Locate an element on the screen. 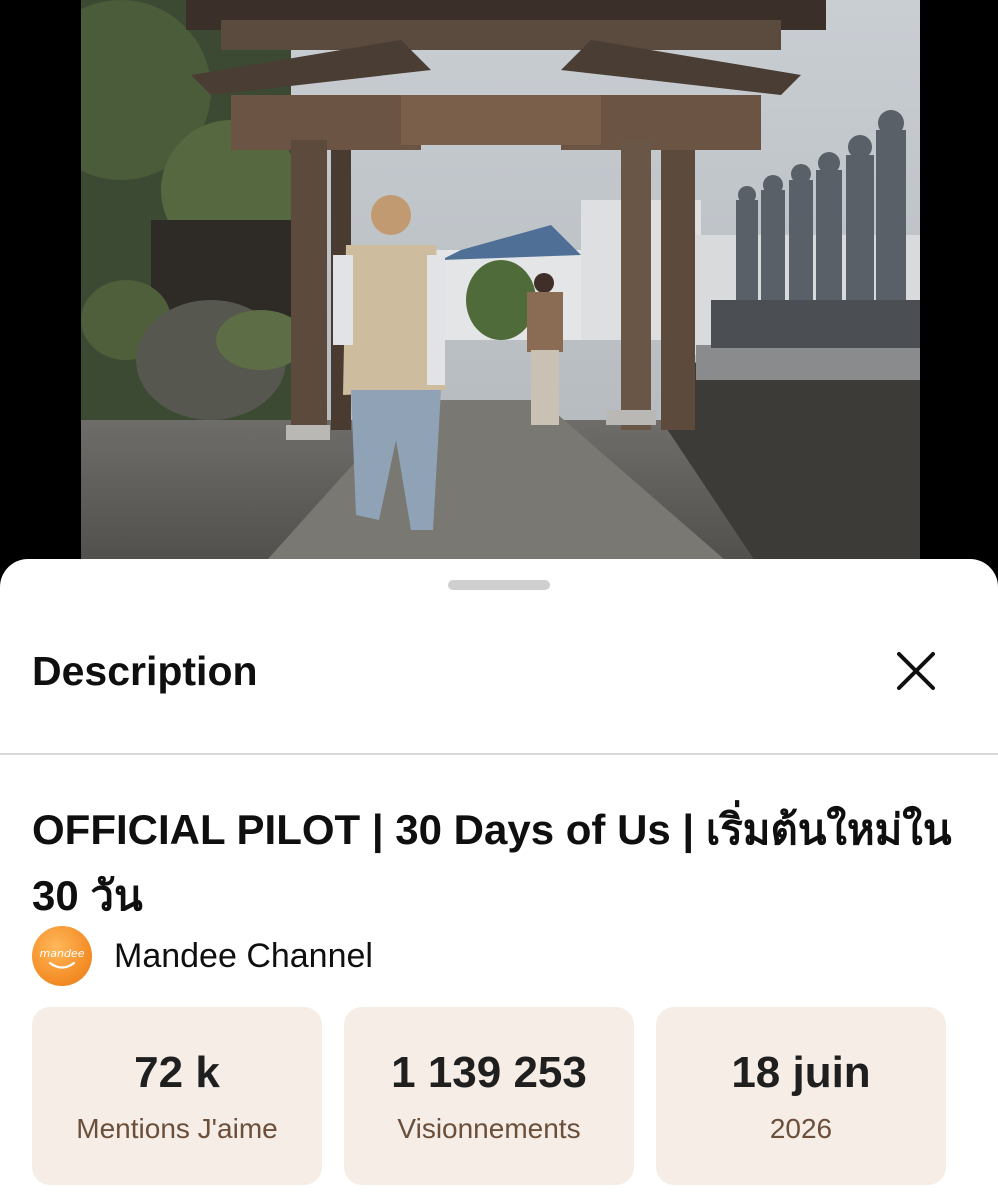 The height and width of the screenshot is (1200, 998). svg-text: mandee is located at coordinates (62, 953).